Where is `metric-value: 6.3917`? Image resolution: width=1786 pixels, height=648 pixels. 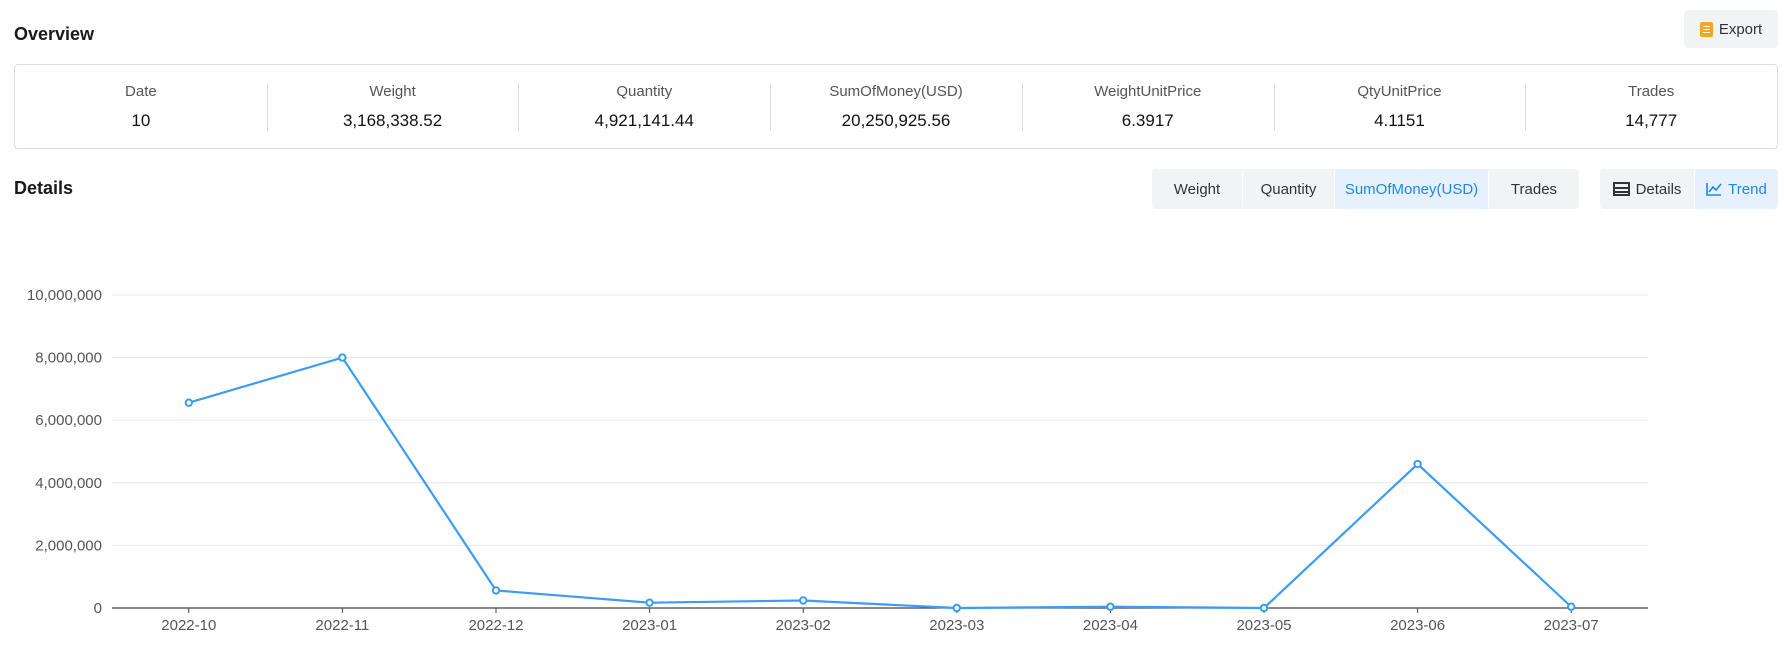 metric-value: 6.3917 is located at coordinates (1147, 120).